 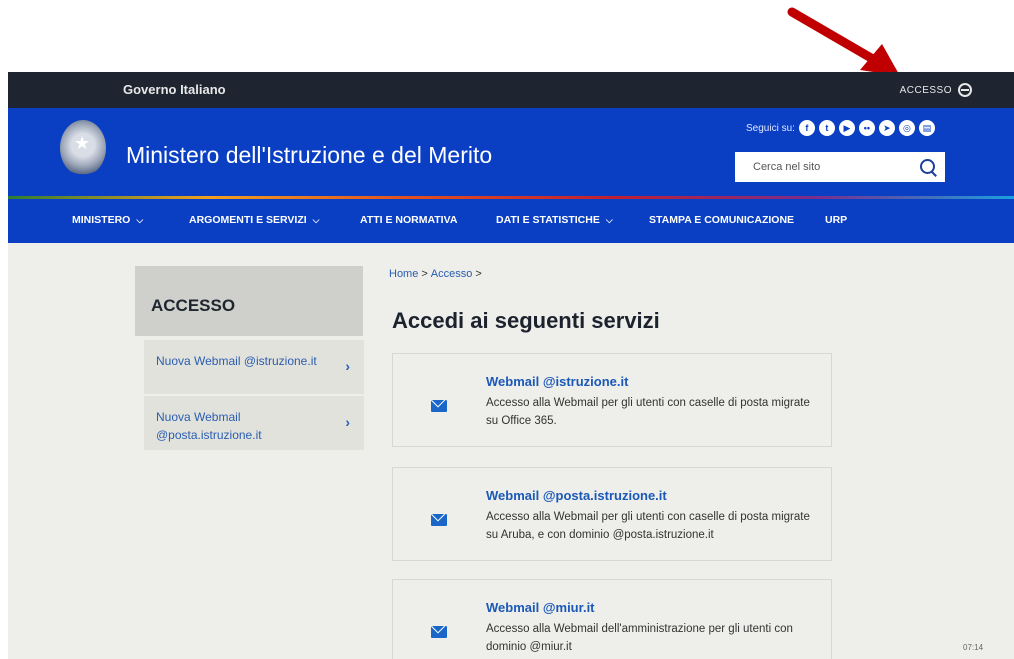 I want to click on sidebar-item-webmail-posta-istruzione: Nuova Webmail @posta.istruzione.it ›, so click(x=254, y=423).